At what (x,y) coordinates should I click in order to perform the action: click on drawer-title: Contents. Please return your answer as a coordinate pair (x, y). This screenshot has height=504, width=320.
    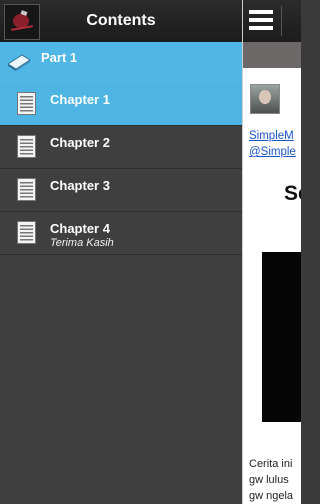
    Looking at the image, I should click on (121, 20).